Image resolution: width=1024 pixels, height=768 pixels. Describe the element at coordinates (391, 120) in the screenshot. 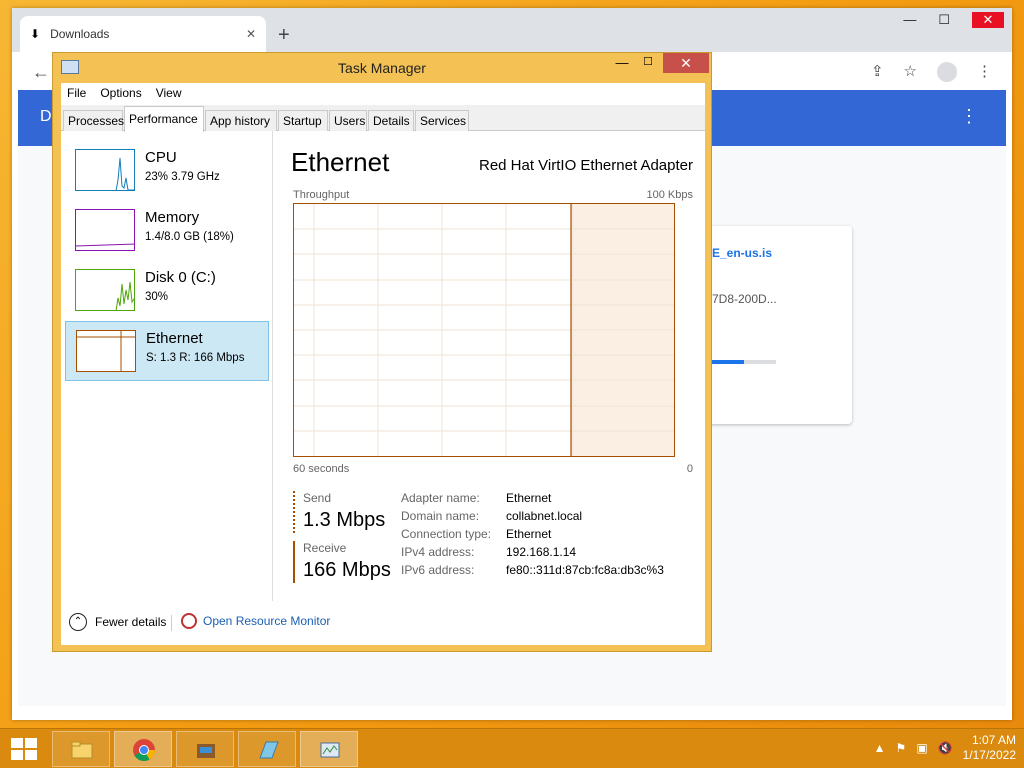

I see `tab-details: Details` at that location.